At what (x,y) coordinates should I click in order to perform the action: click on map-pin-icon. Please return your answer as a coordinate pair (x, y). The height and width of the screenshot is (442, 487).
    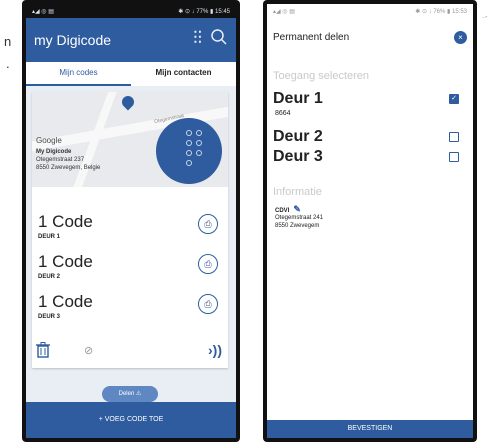
    Looking at the image, I should click on (128, 102).